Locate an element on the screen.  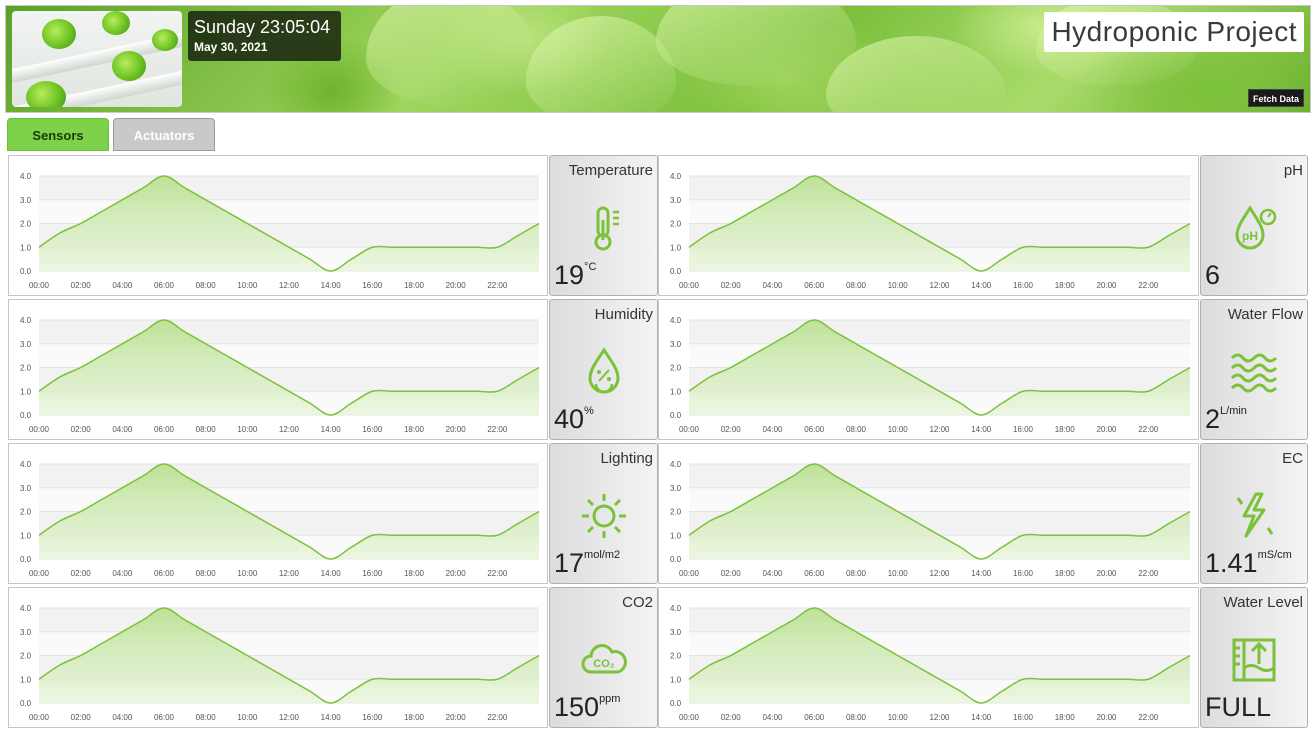
water-flow-label: Water Flow is located at coordinates (1265, 314).